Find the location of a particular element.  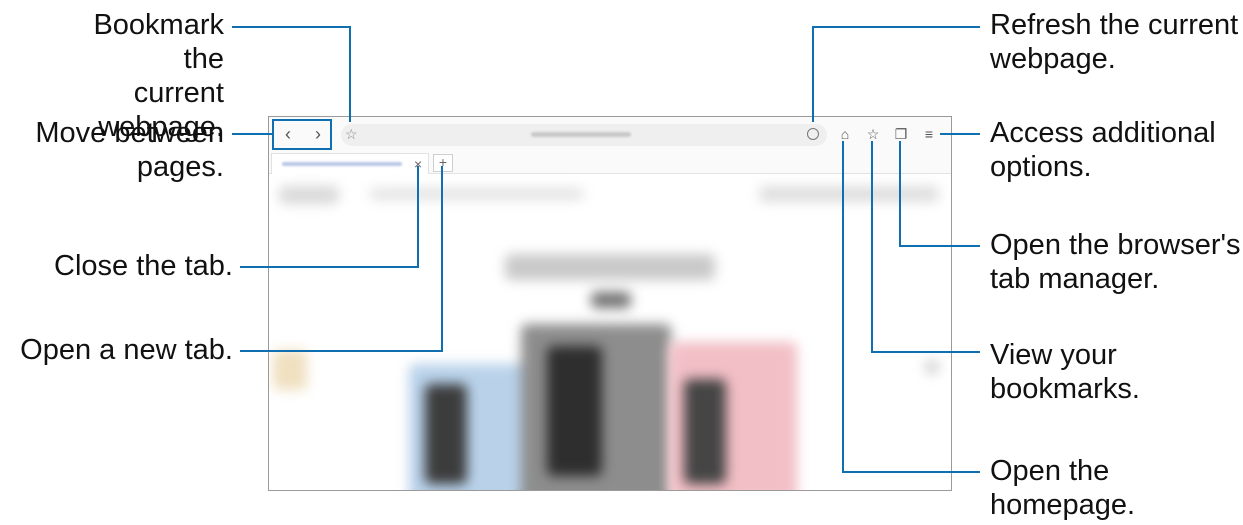

back-icon: ‹ is located at coordinates (288, 134).